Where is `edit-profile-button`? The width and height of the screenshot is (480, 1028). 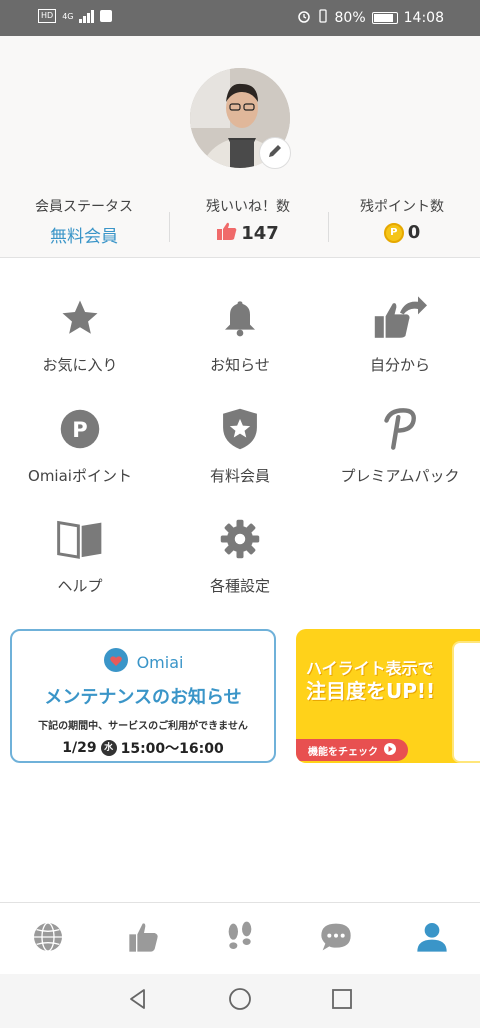
edit-profile-button is located at coordinates (275, 153).